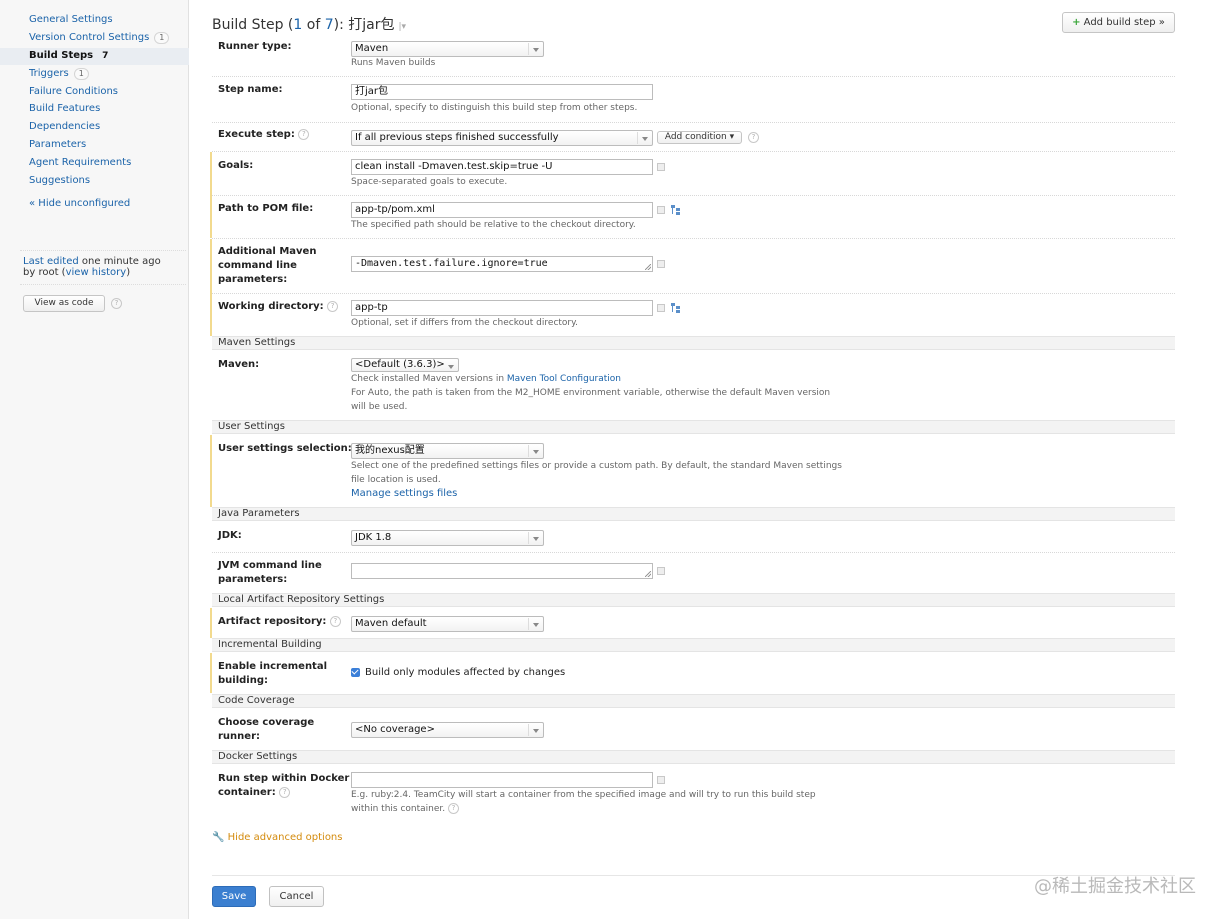 This screenshot has height=919, width=1220. Describe the element at coordinates (70, 55) in the screenshot. I see `sidebar-item-build-steps: Build Steps 7` at that location.